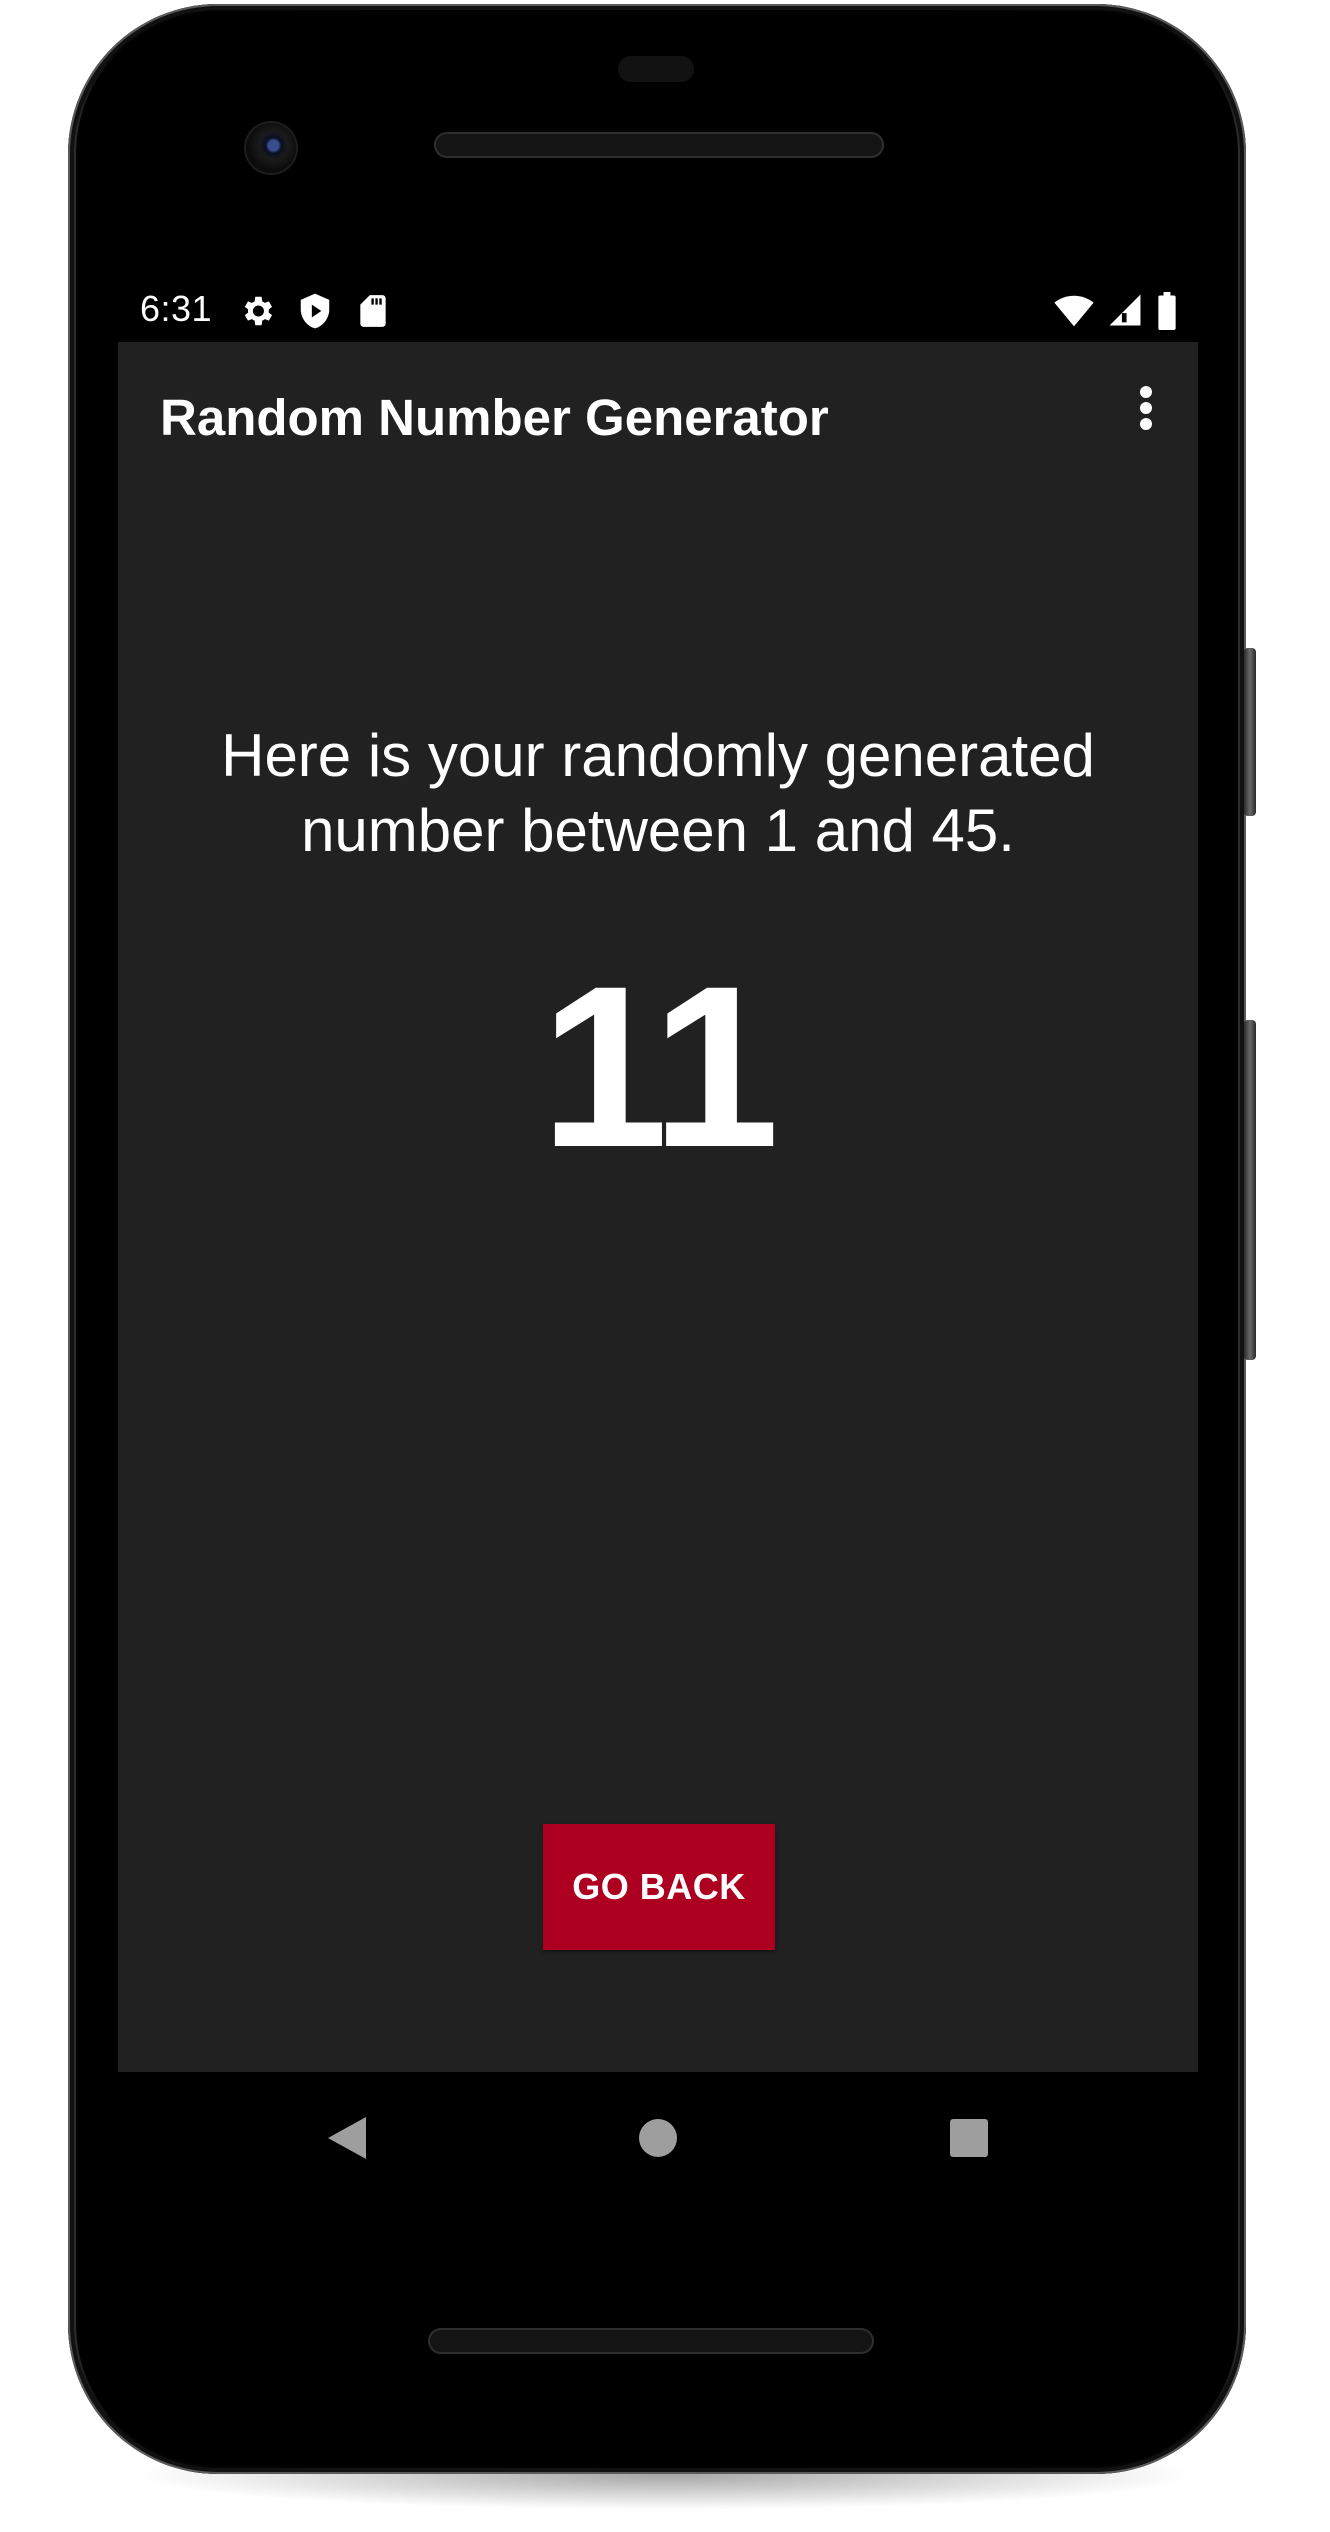  What do you see at coordinates (373, 311) in the screenshot?
I see `sd-card-icon` at bounding box center [373, 311].